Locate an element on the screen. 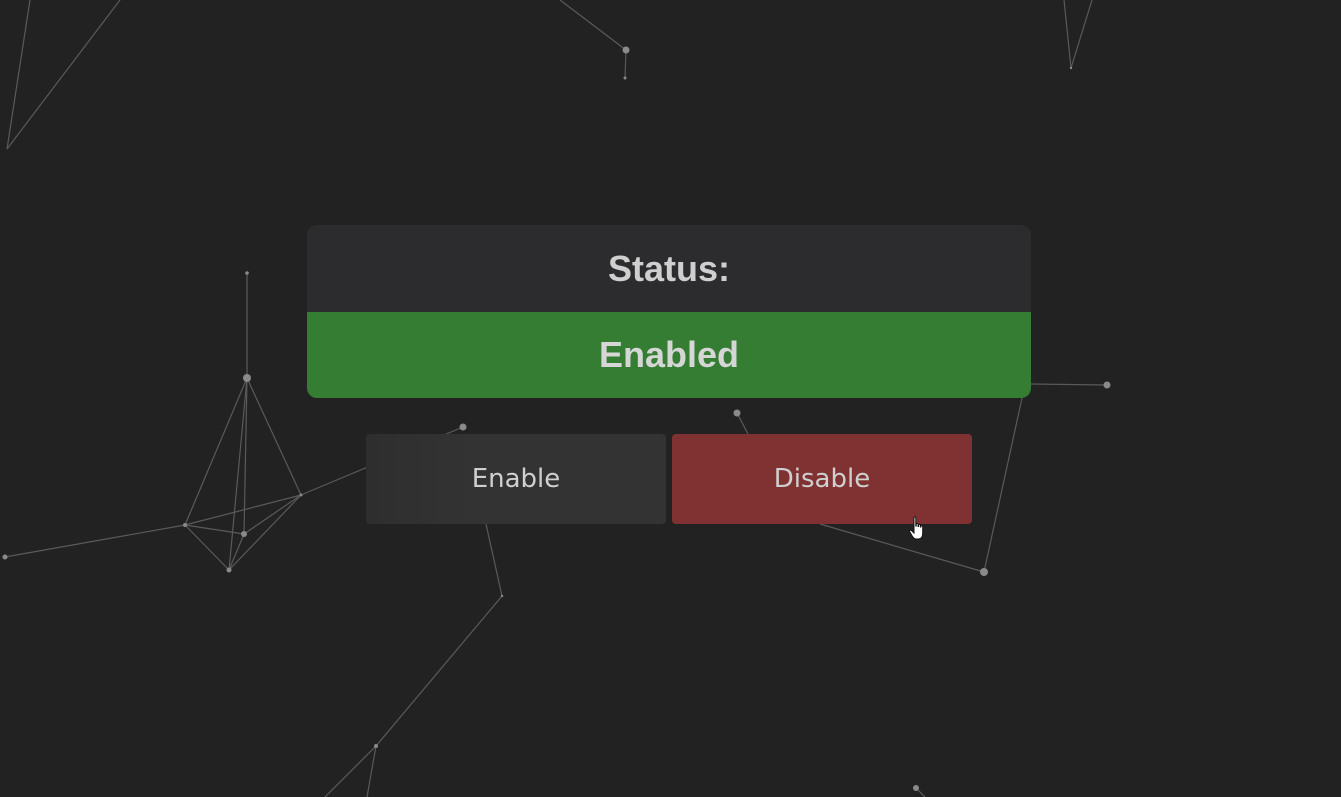 Image resolution: width=1341 pixels, height=797 pixels. enable-button: Enable is located at coordinates (516, 479).